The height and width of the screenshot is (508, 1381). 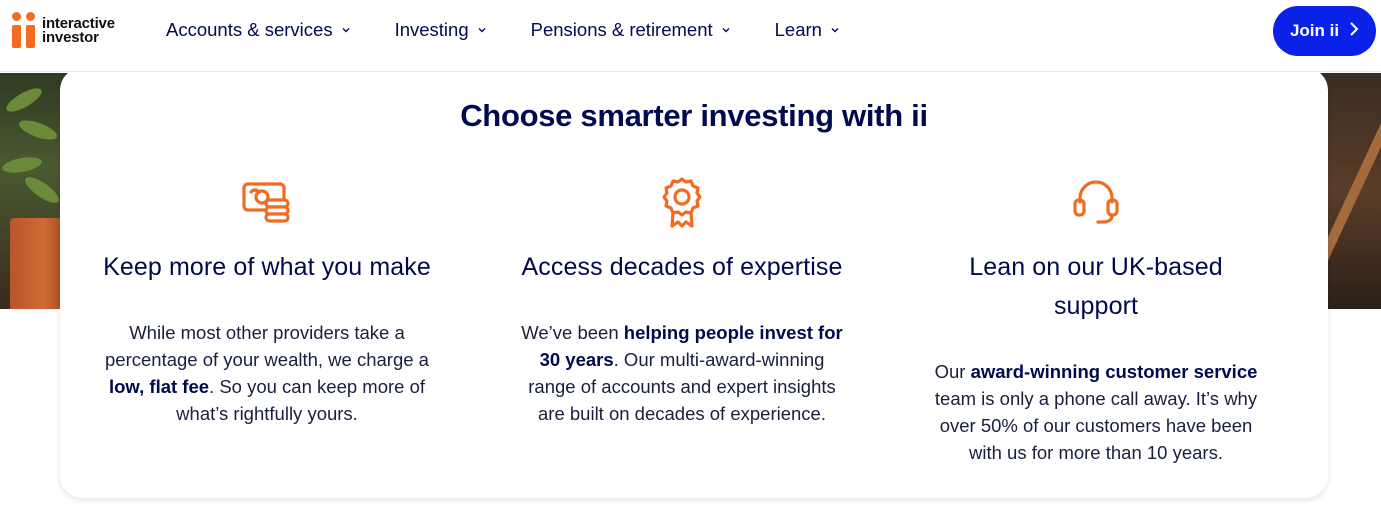 I want to click on chevron-right-icon, so click(x=1354, y=31).